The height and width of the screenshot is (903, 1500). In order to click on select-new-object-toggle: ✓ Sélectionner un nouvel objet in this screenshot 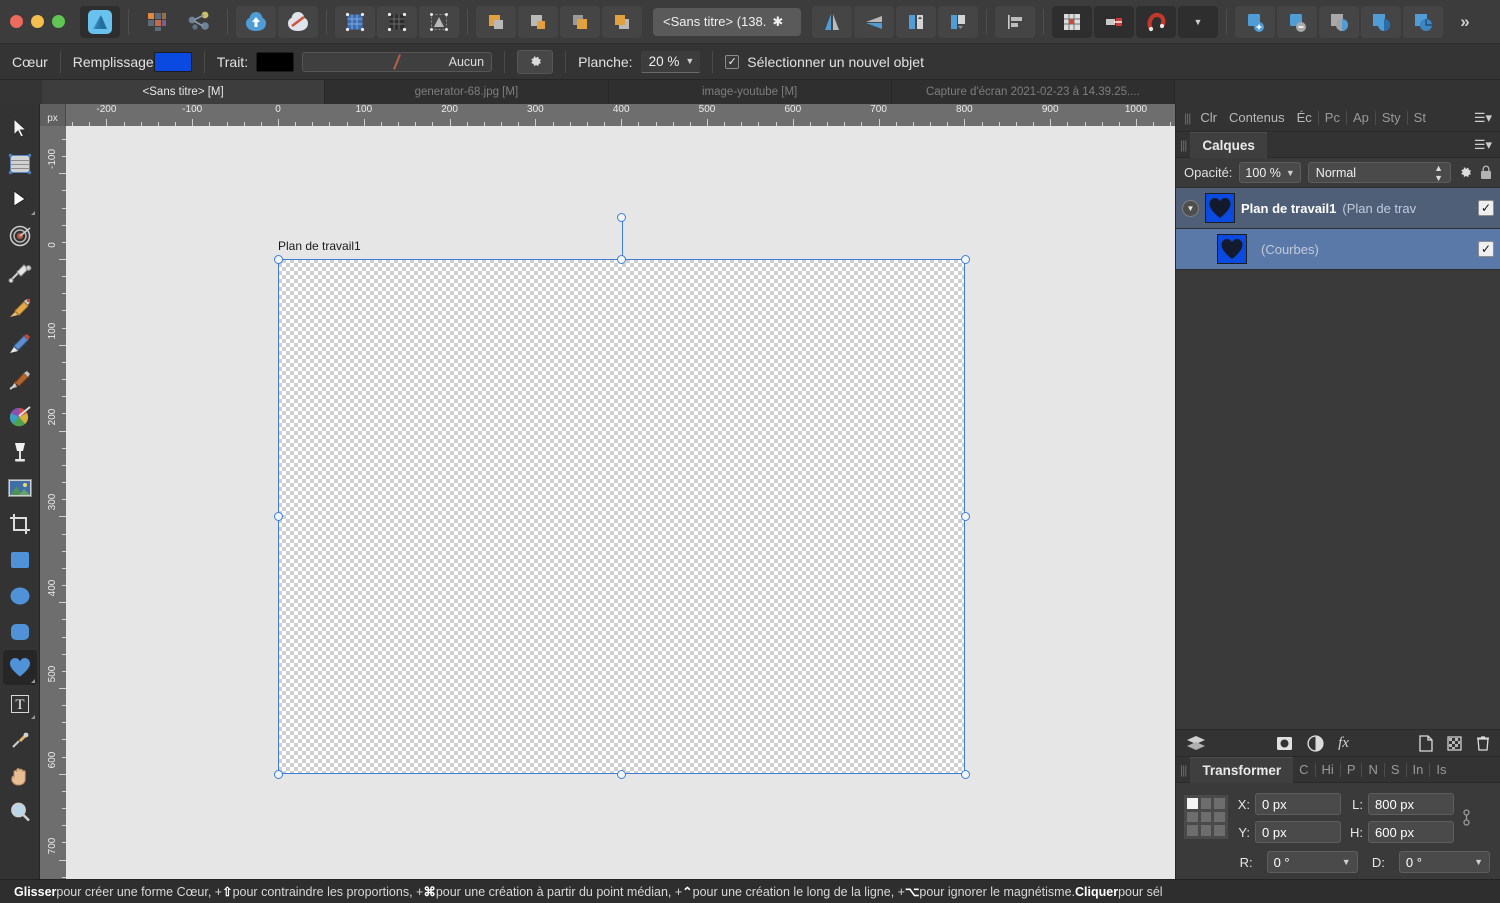, I will do `click(824, 62)`.